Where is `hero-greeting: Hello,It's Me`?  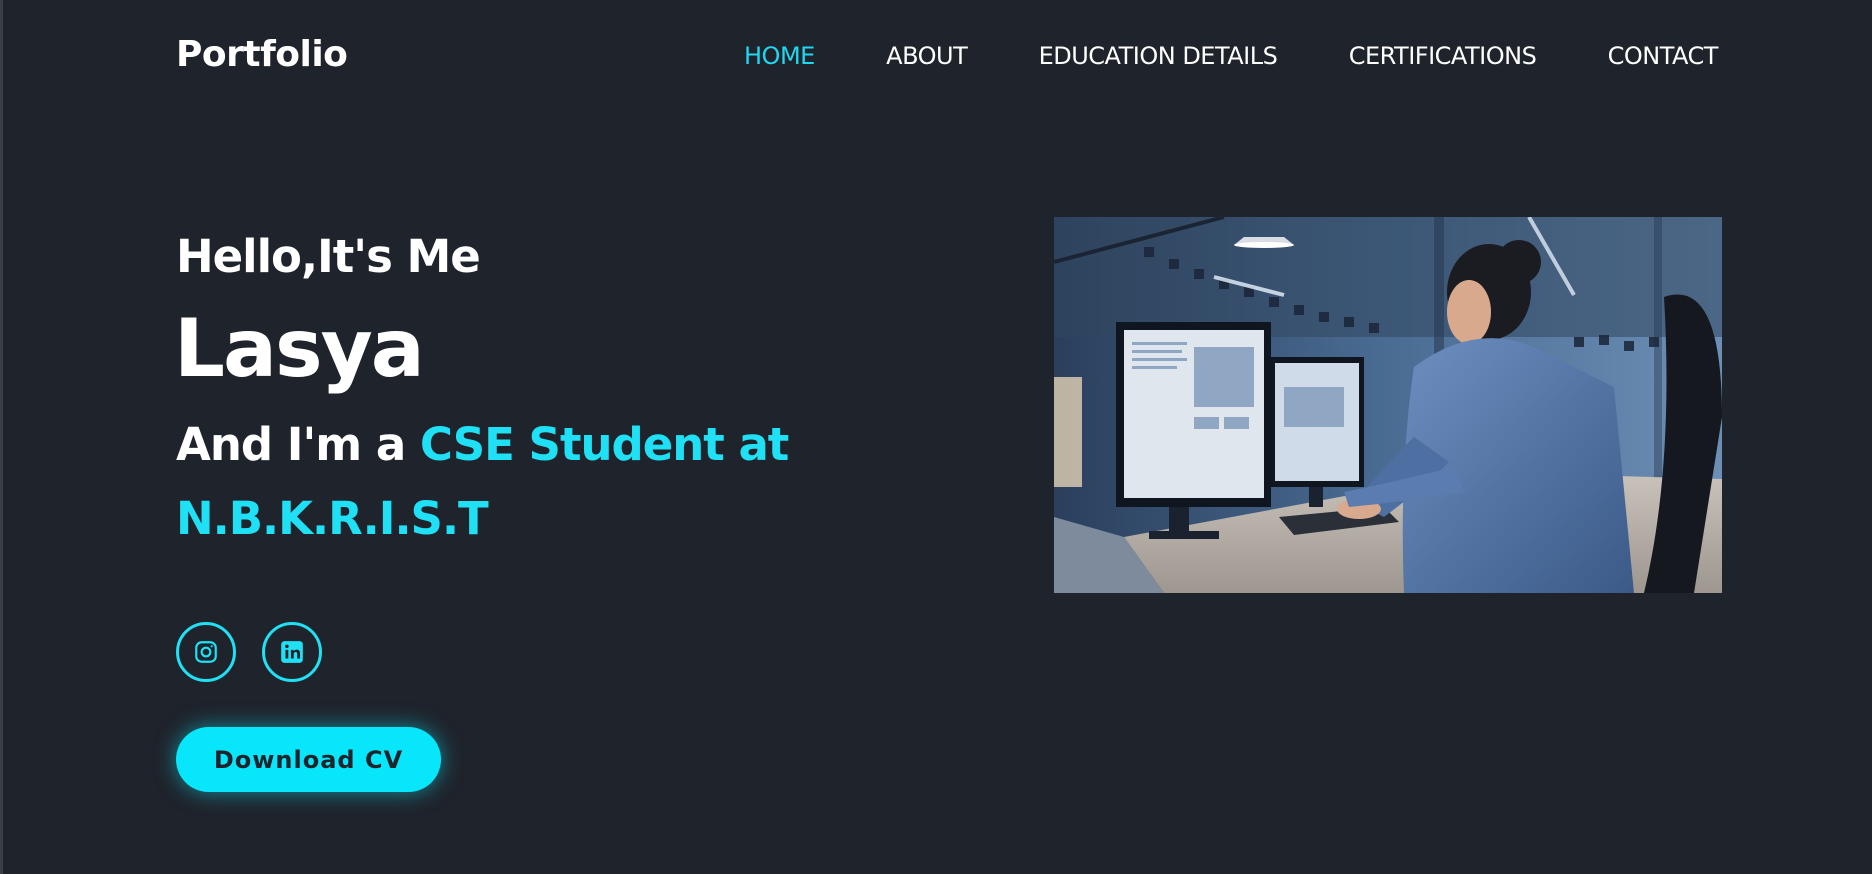
hero-greeting: Hello,It's Me is located at coordinates (328, 256).